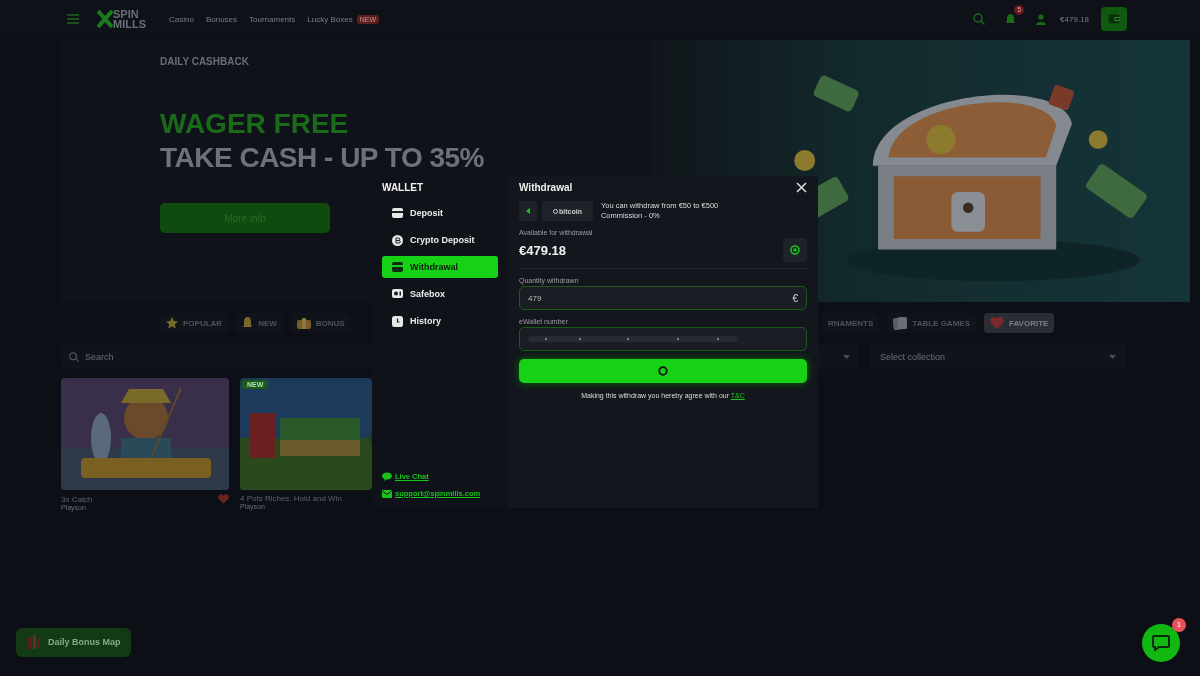 This screenshot has height=676, width=1200. I want to click on wallet-menu-item: Safebox, so click(440, 294).